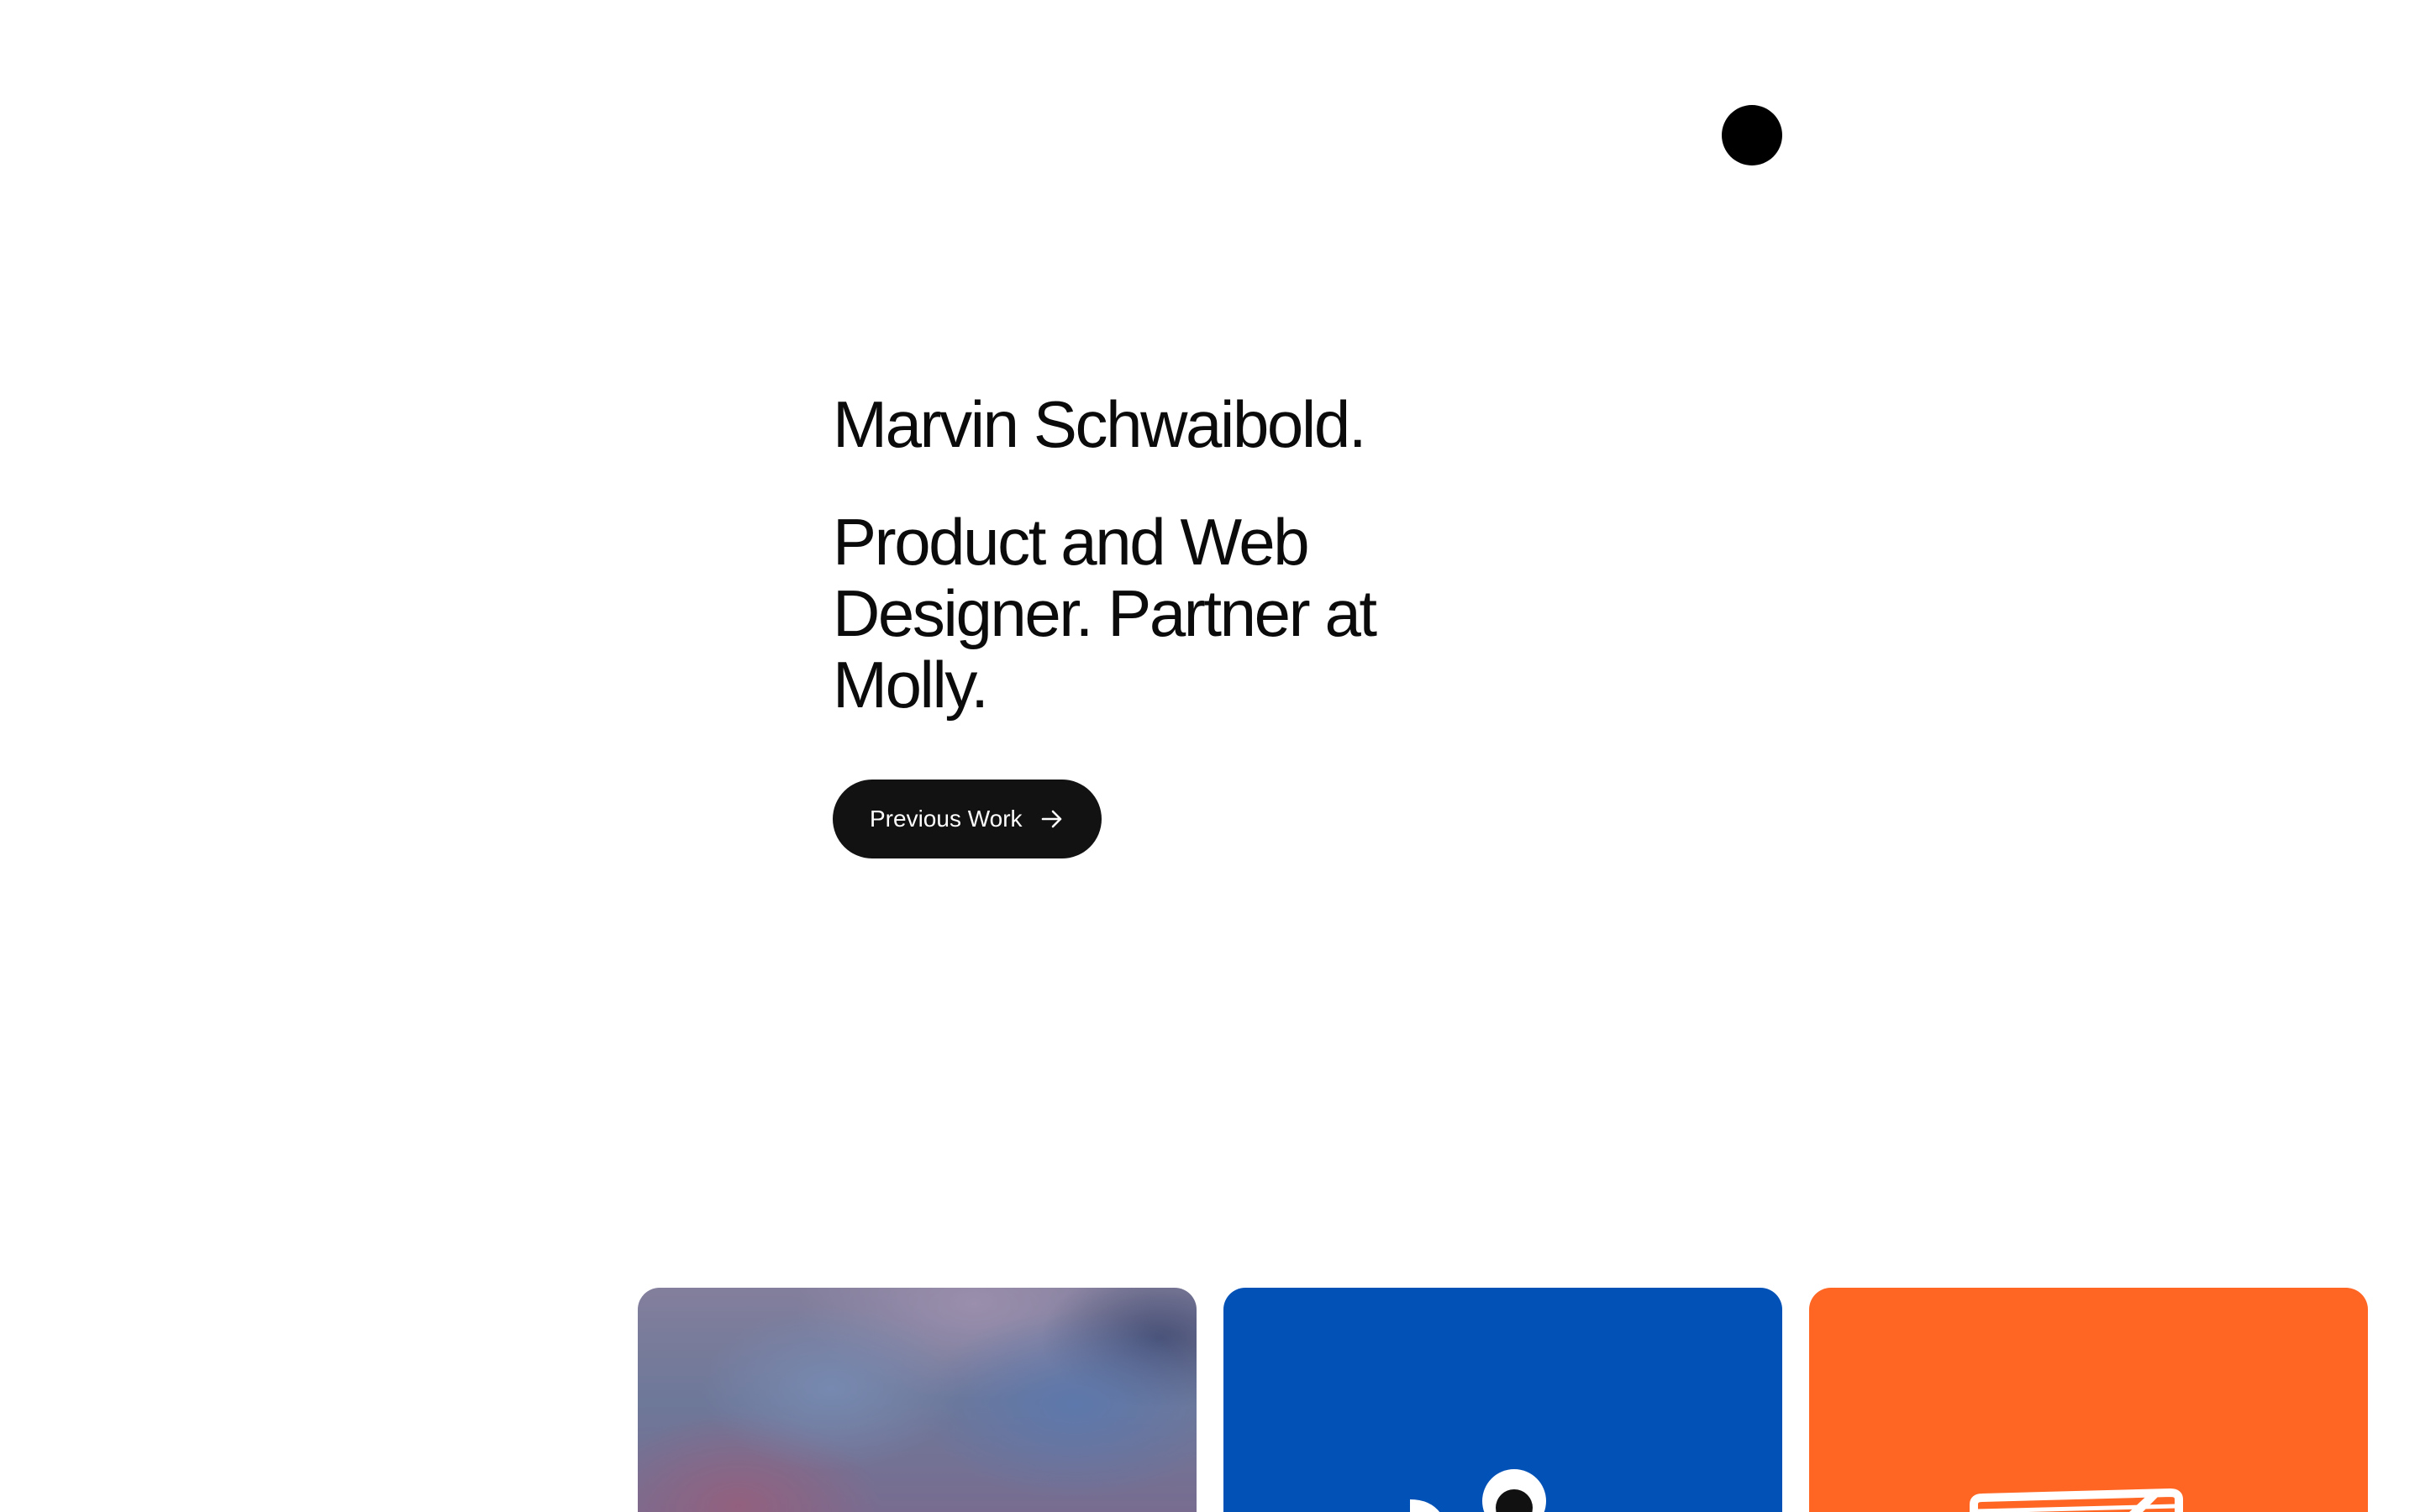 Image resolution: width=2420 pixels, height=1512 pixels. I want to click on previous-work-button: Previous Work, so click(967, 819).